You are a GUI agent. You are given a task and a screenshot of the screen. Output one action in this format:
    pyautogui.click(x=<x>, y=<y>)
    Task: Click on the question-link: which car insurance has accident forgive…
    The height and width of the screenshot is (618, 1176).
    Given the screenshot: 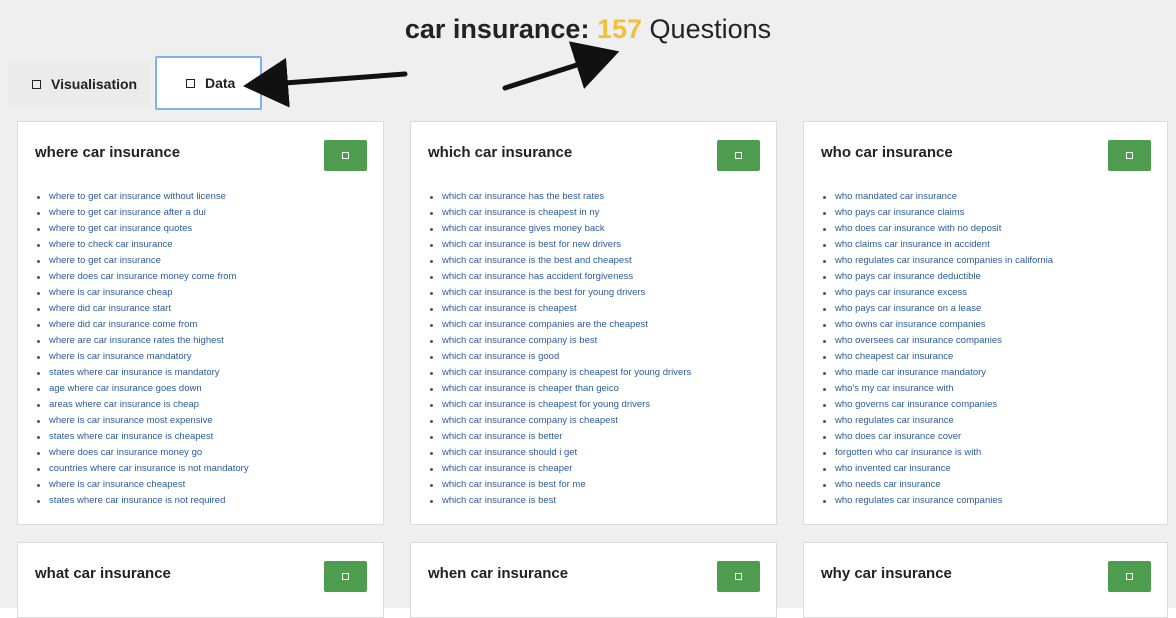 What is the action you would take?
    pyautogui.click(x=559, y=277)
    